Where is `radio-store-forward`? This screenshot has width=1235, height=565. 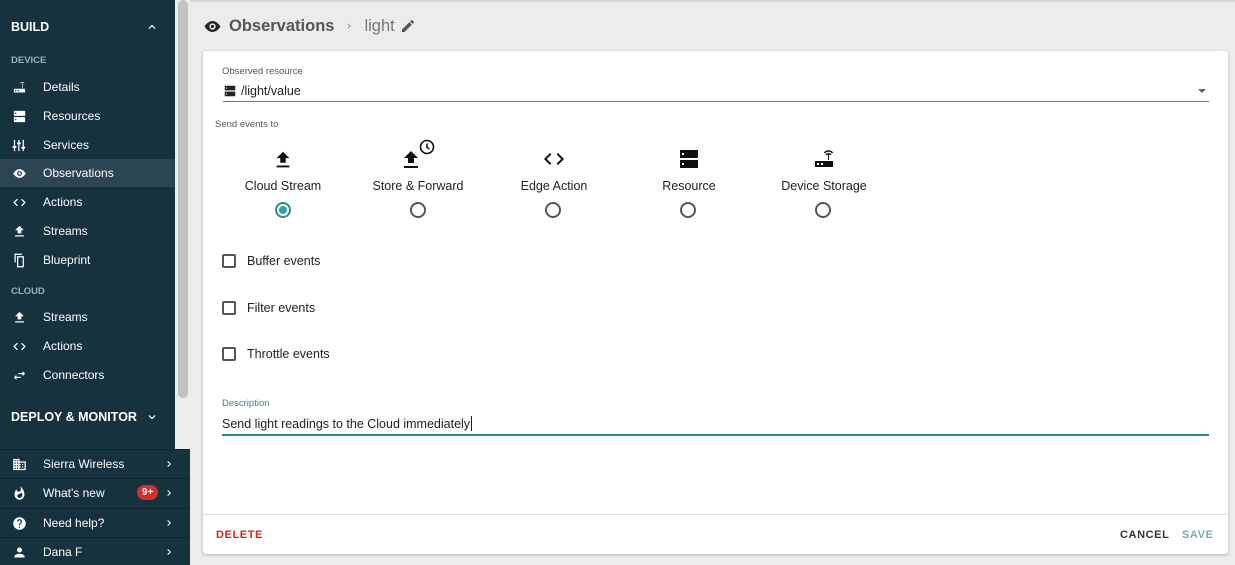
radio-store-forward is located at coordinates (418, 210).